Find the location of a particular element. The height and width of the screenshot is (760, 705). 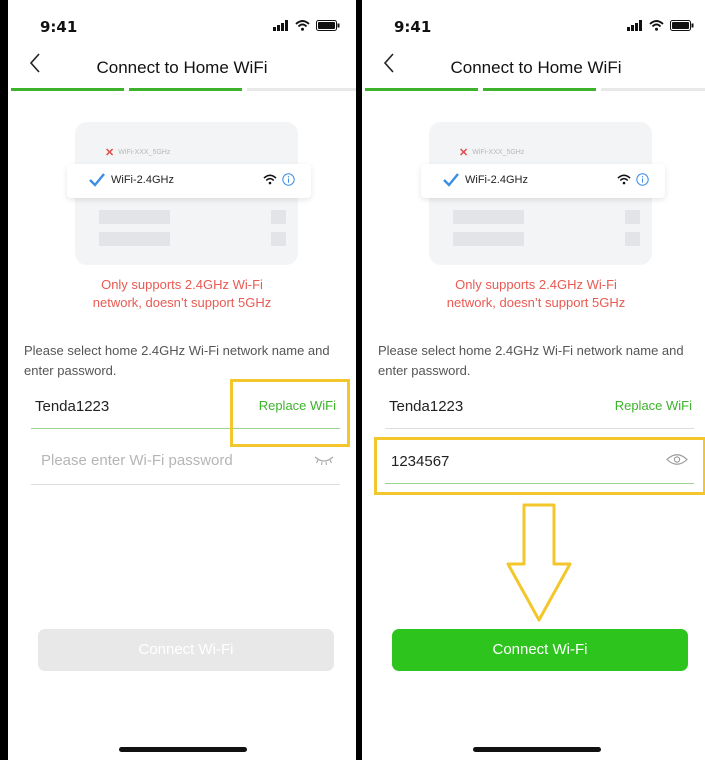

highlight-box-replace-wifi is located at coordinates (290, 413).